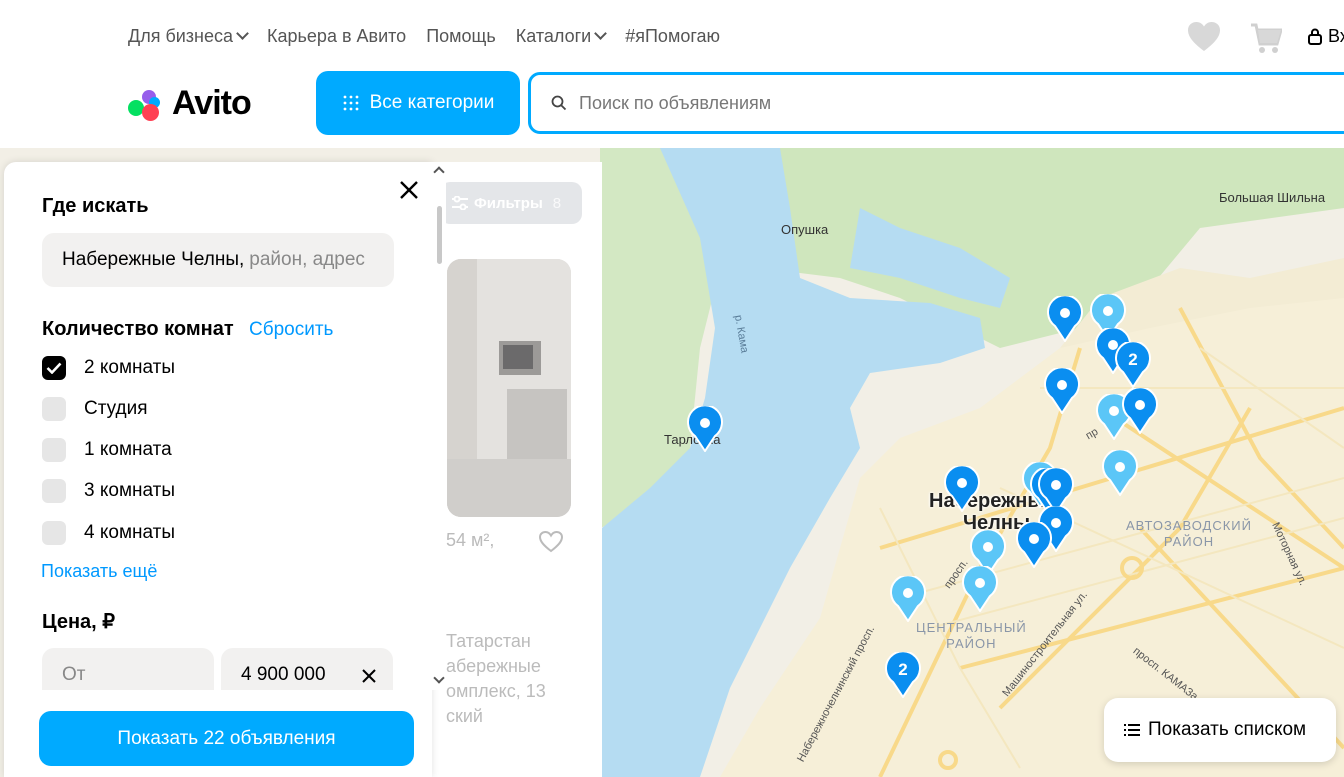  What do you see at coordinates (147, 104) in the screenshot?
I see `logo-dots-icon` at bounding box center [147, 104].